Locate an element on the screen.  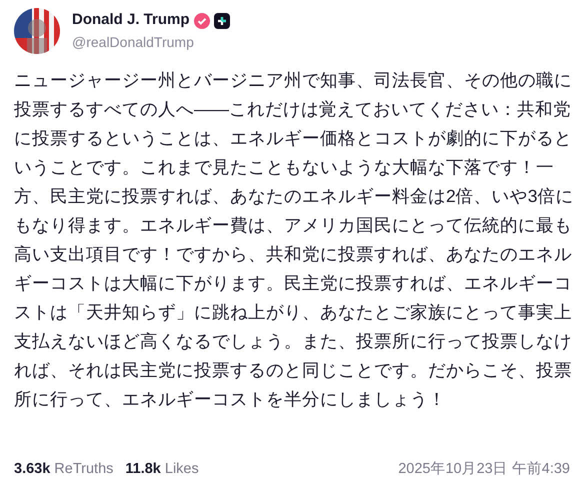
stat-link: 11.8k Likes is located at coordinates (162, 470).